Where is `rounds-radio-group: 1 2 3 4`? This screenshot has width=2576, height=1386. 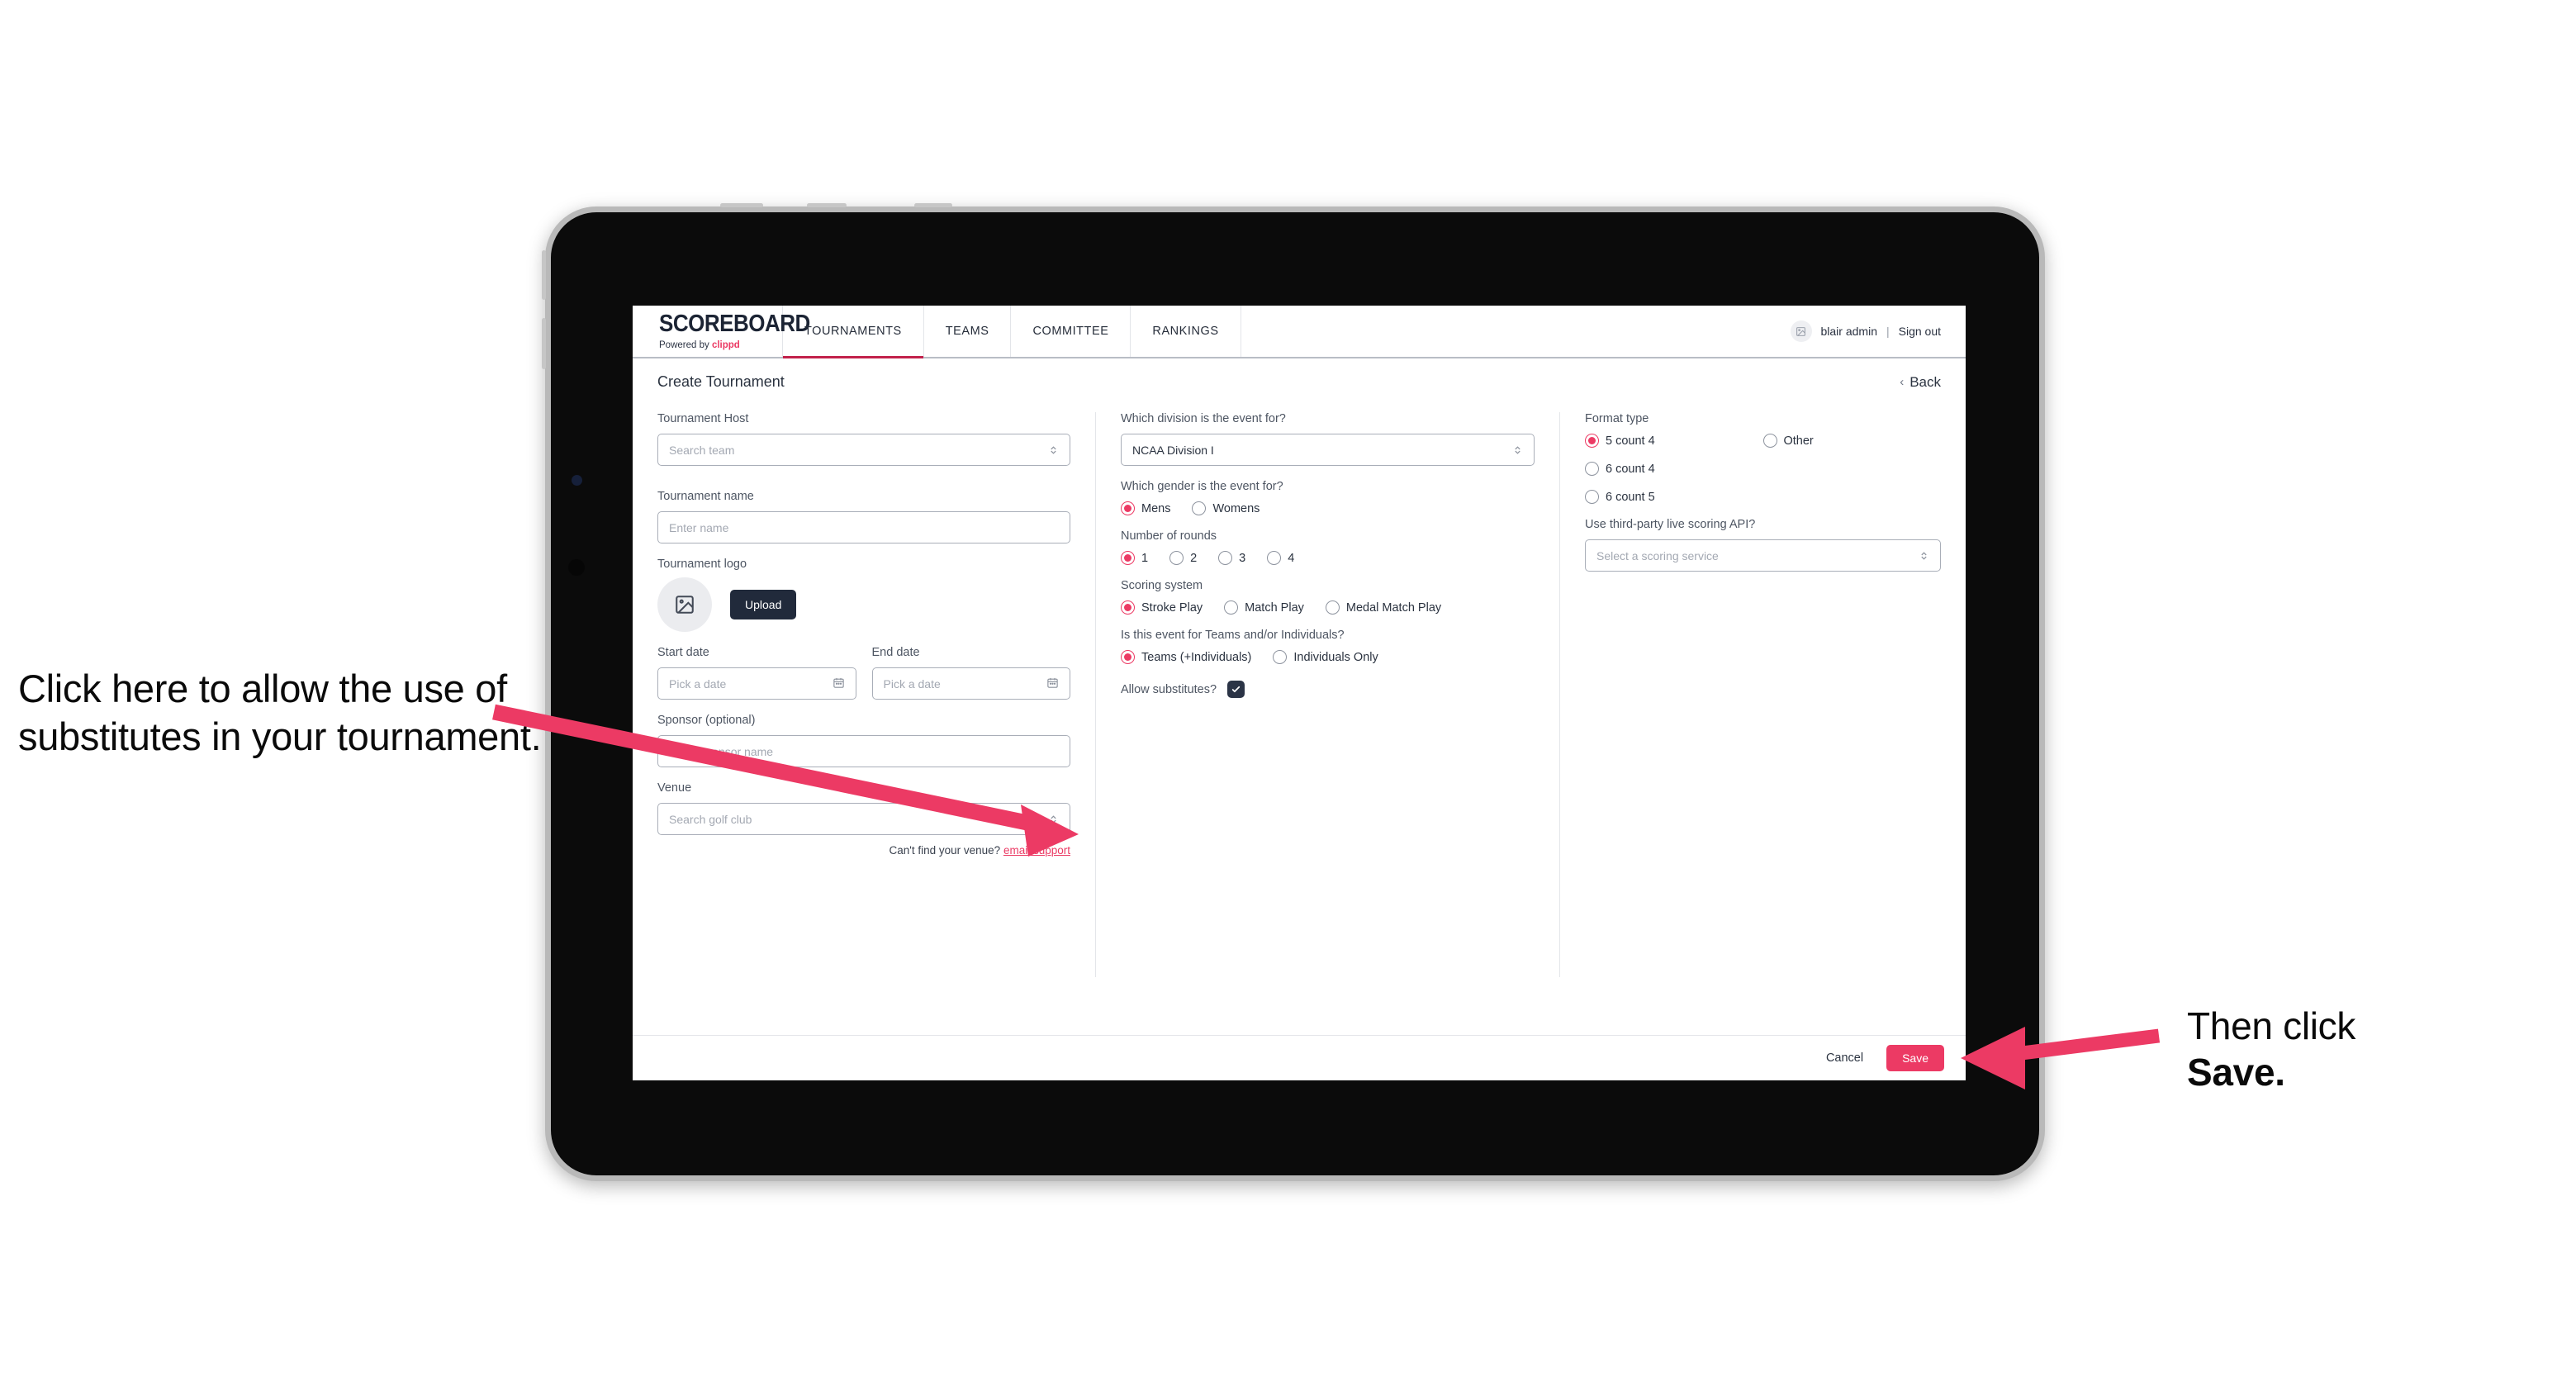 rounds-radio-group: 1 2 3 4 is located at coordinates (1328, 558).